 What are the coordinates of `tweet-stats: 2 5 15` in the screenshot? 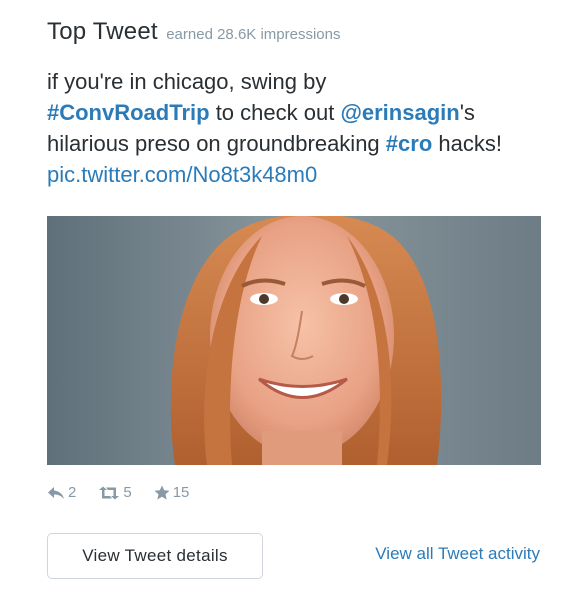 It's located at (129, 492).